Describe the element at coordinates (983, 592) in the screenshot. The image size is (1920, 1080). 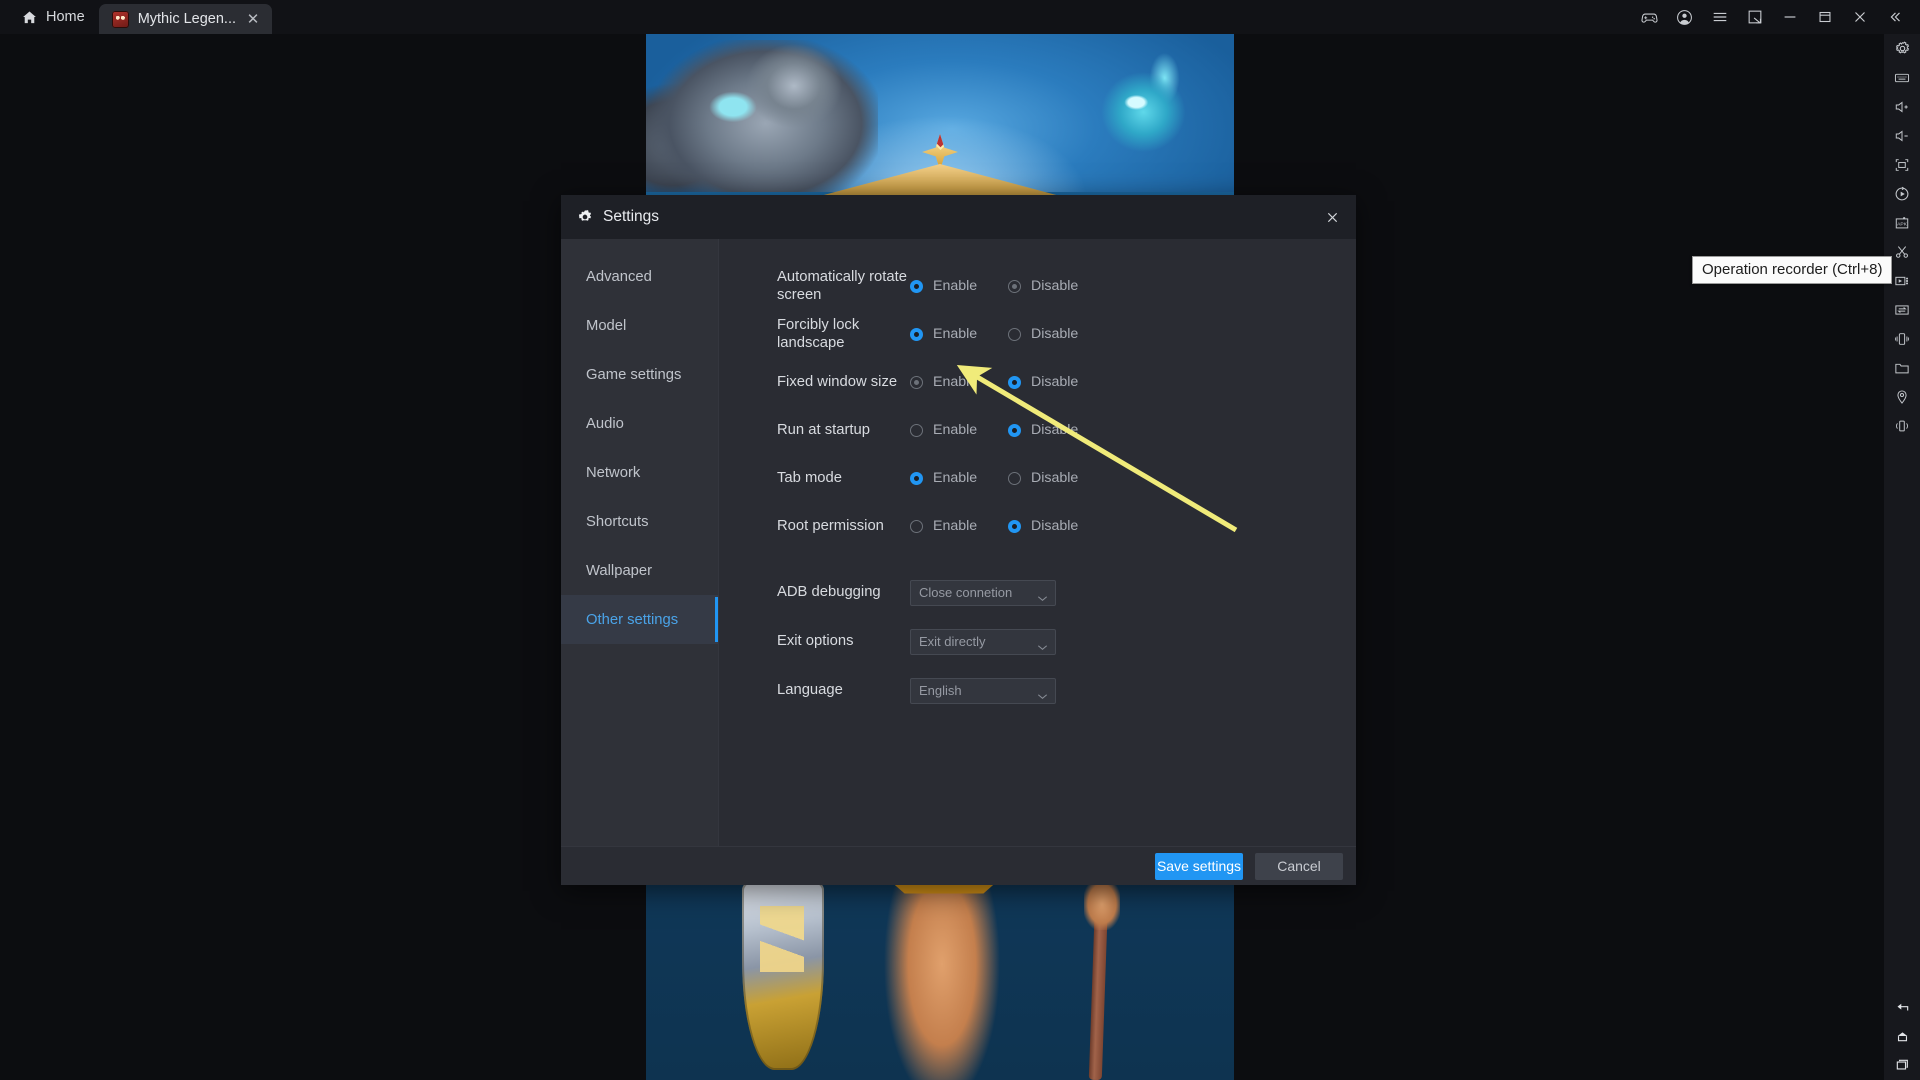
I see `adb-debugging-select: Close connetion` at that location.